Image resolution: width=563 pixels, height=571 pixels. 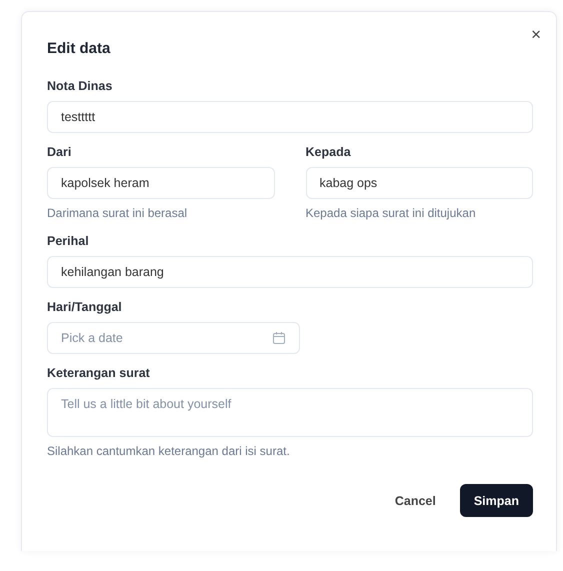 What do you see at coordinates (290, 412) in the screenshot?
I see `text-area: Tell us a little bit about yourself` at bounding box center [290, 412].